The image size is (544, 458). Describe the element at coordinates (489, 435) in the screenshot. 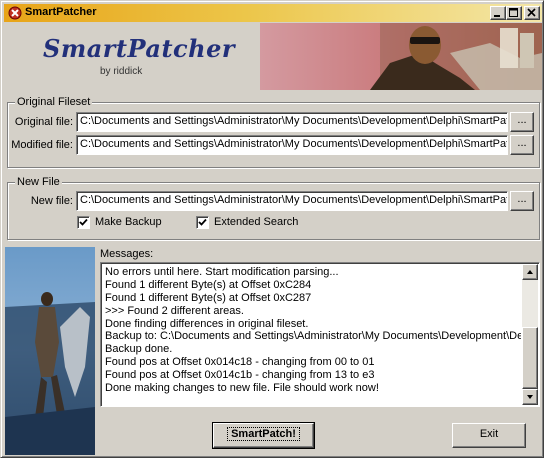

I see `exit-button: Exit` at that location.